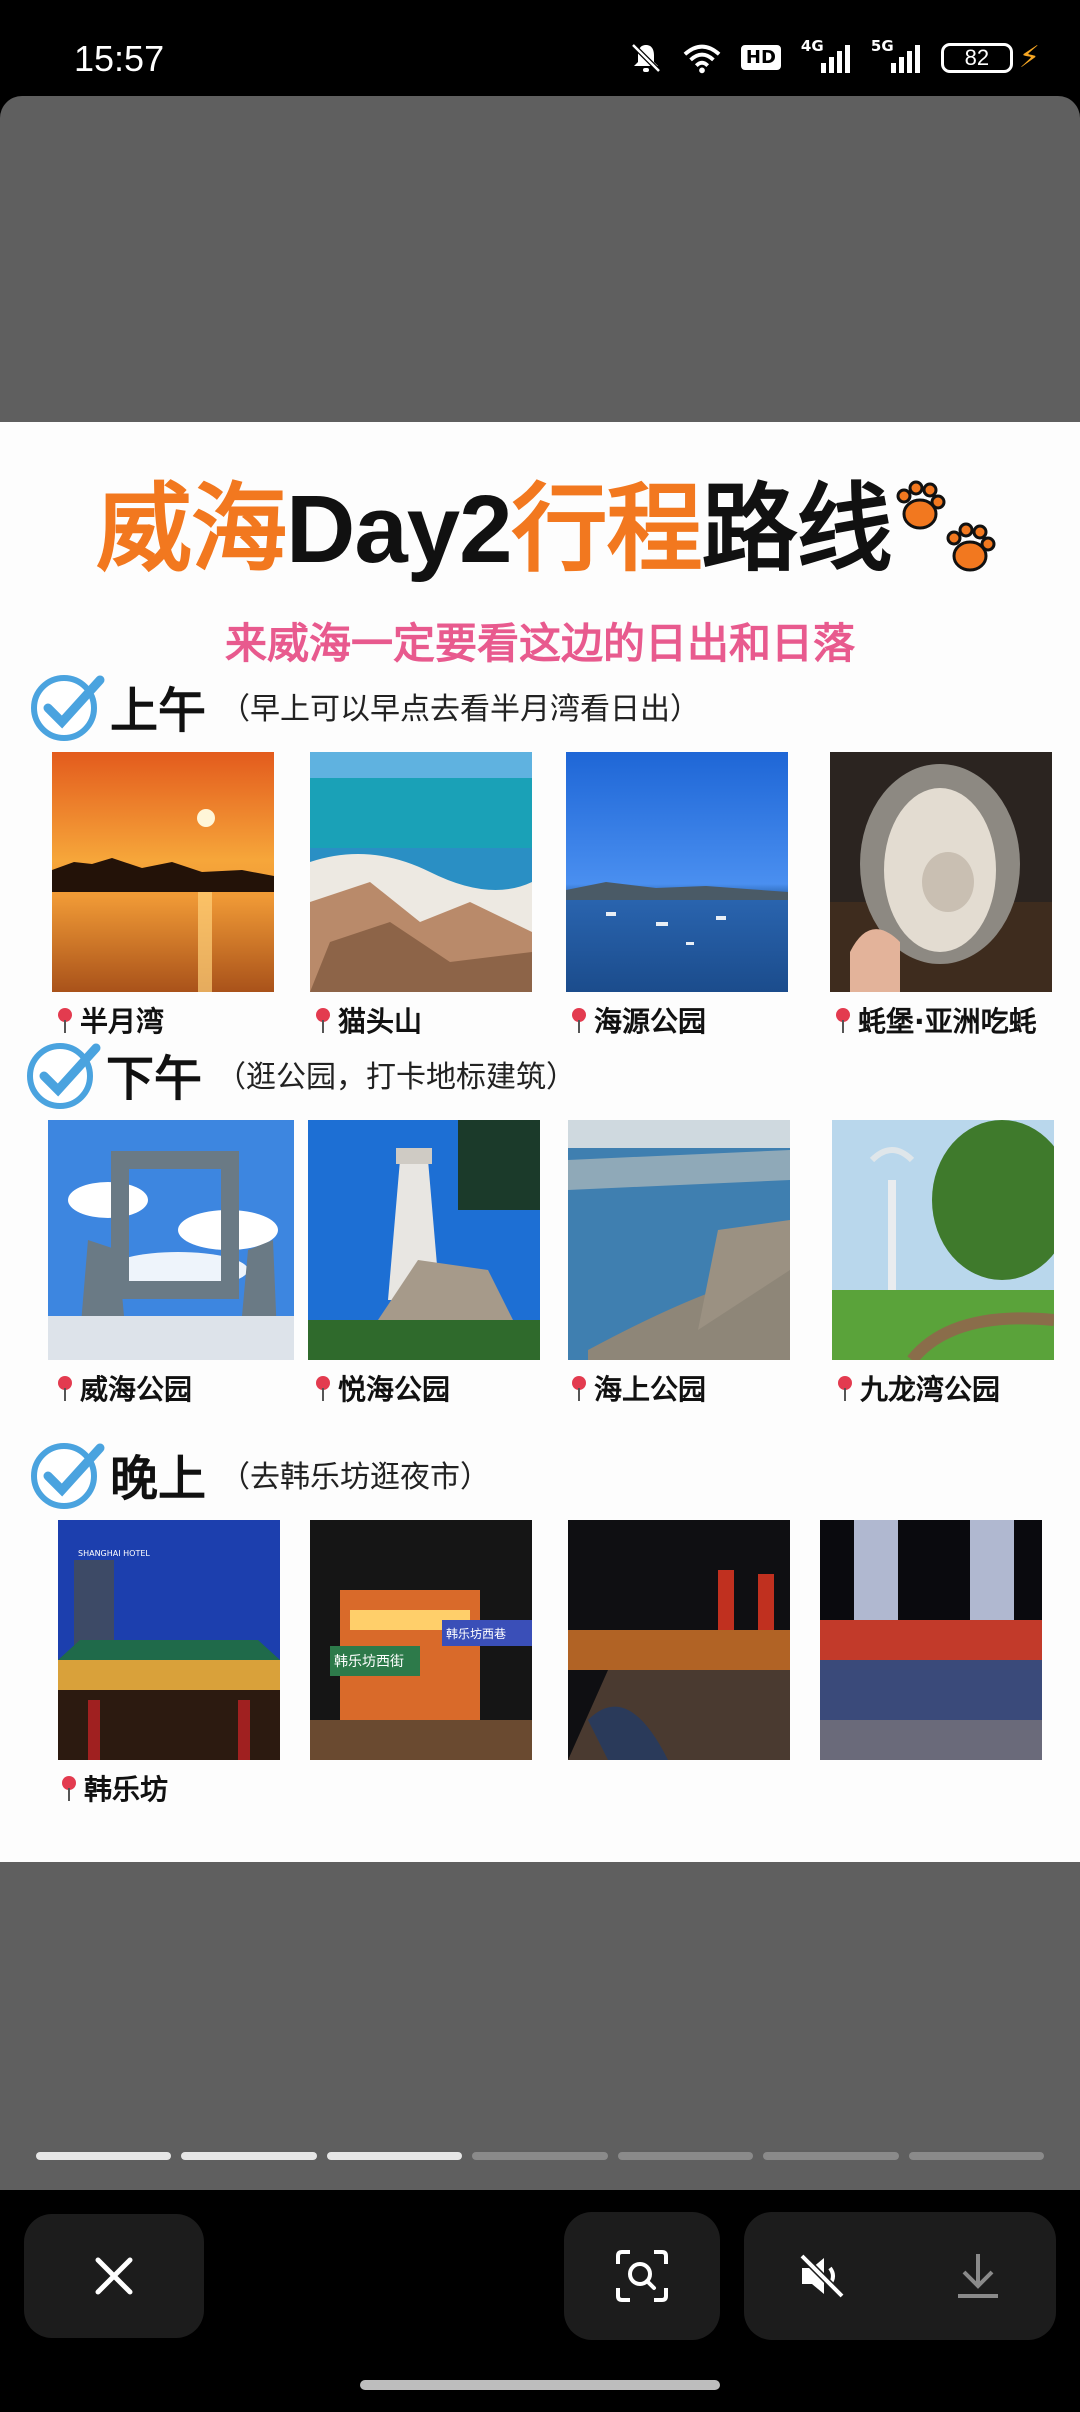  What do you see at coordinates (540, 48) in the screenshot?
I see `status-bar: 15:57 HD 4G 5G 82 ⚡` at bounding box center [540, 48].